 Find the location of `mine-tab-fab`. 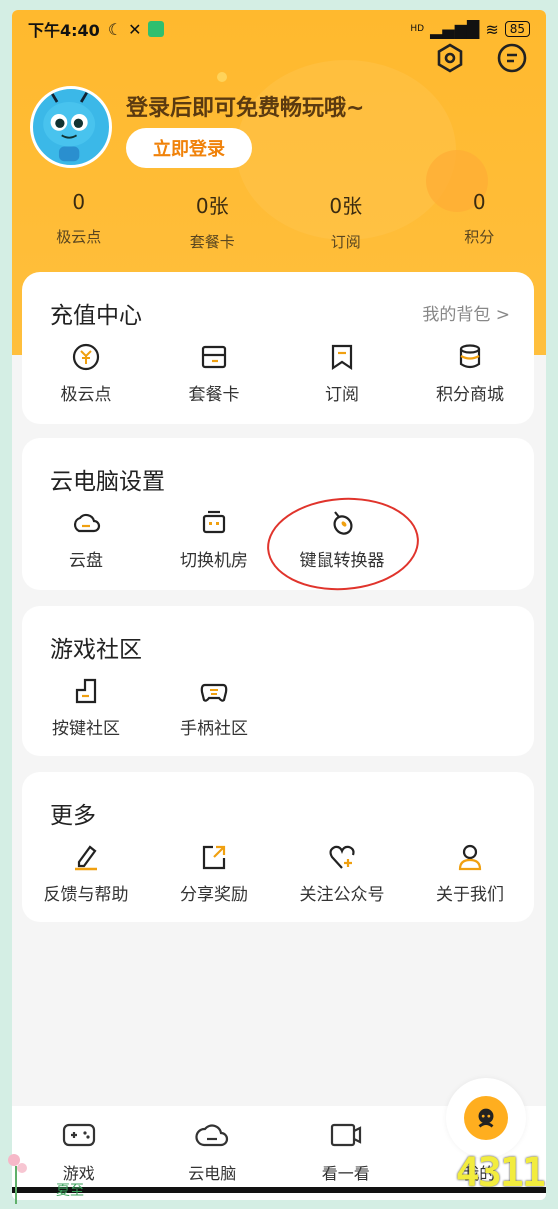

mine-tab-fab is located at coordinates (486, 1118).